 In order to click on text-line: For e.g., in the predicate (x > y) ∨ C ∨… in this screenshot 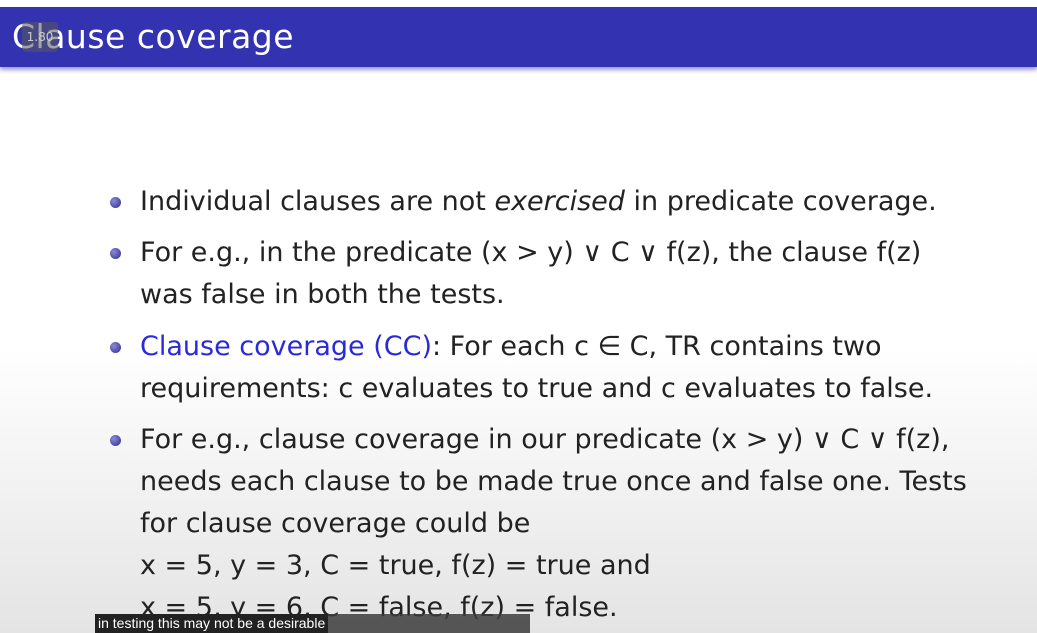, I will do `click(531, 252)`.